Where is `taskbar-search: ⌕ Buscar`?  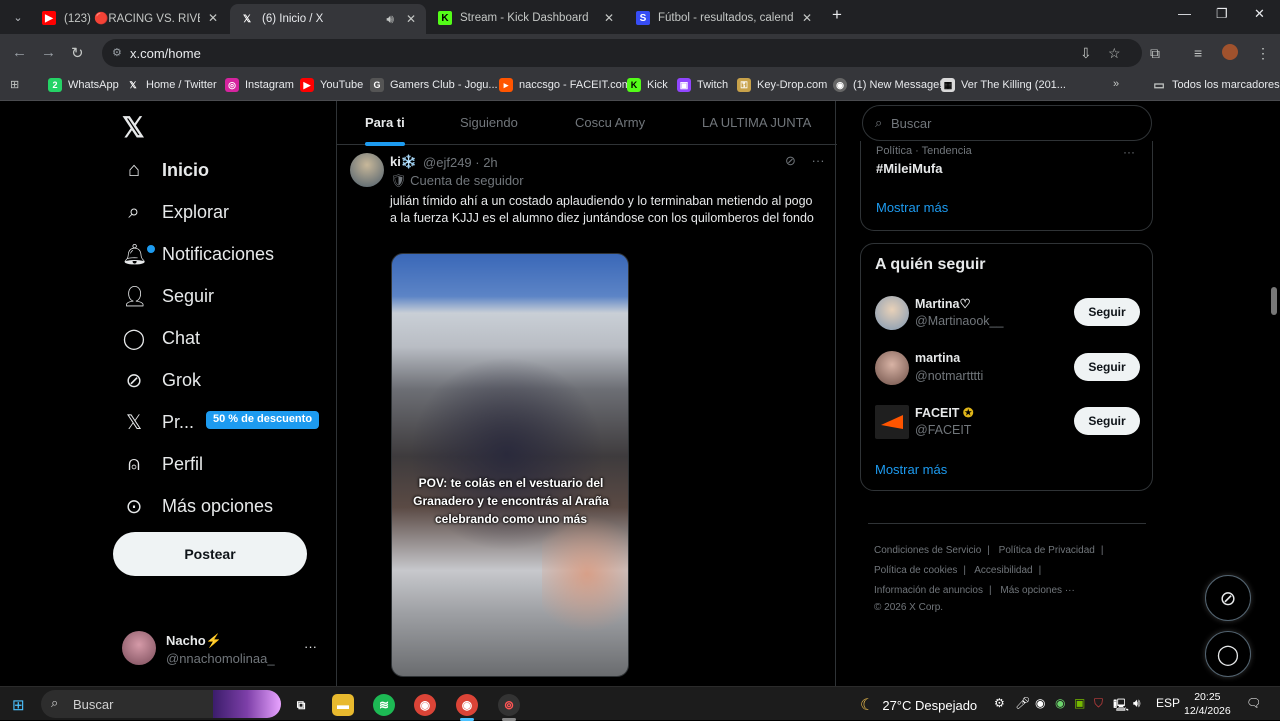 taskbar-search: ⌕ Buscar is located at coordinates (161, 704).